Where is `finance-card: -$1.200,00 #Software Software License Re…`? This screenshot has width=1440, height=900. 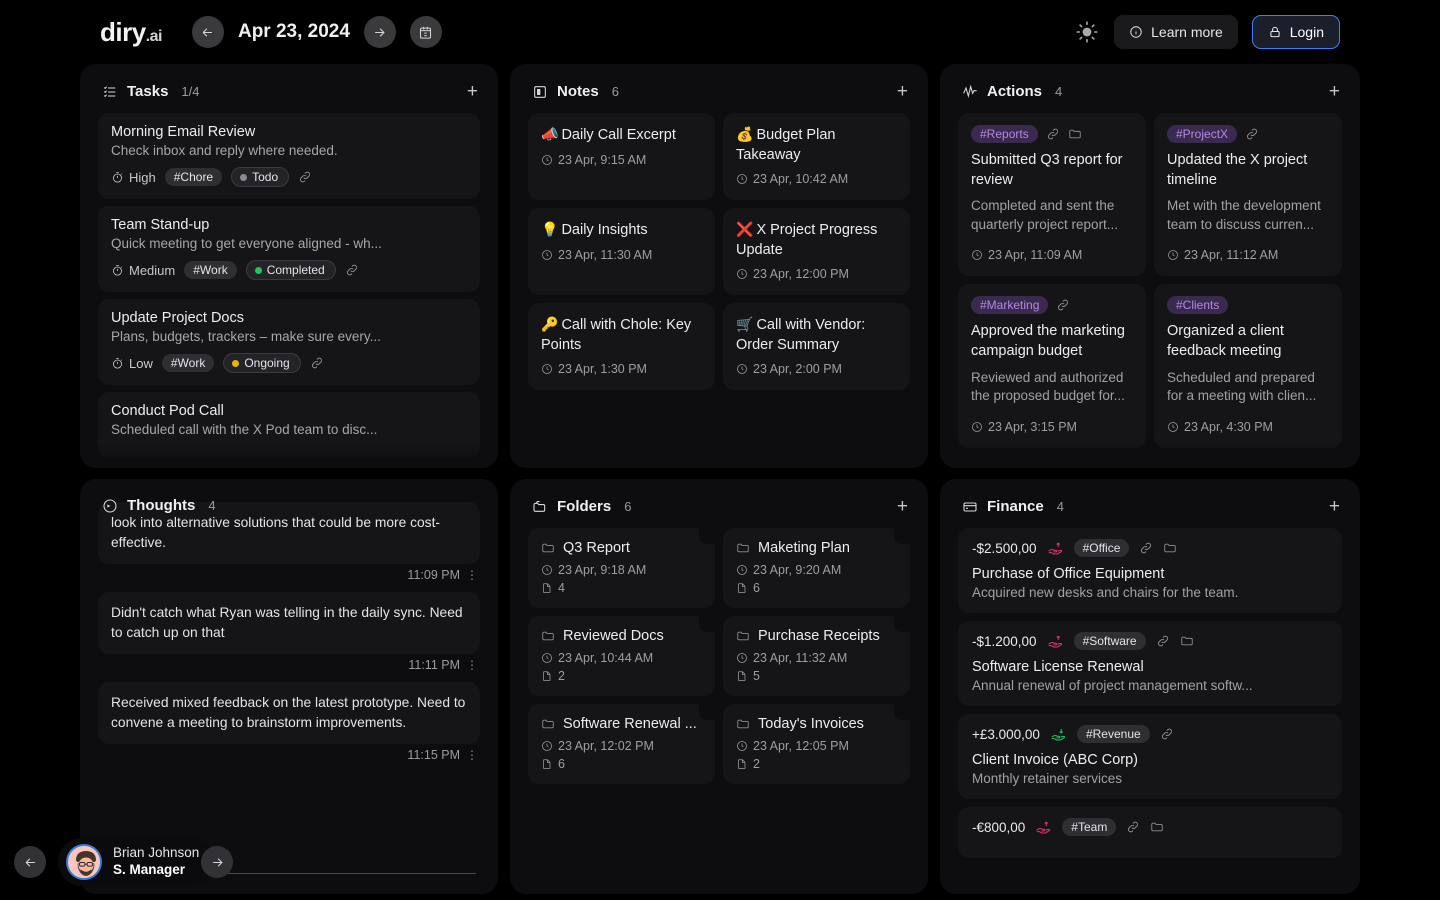
finance-card: -$1.200,00 #Software Software License Re… is located at coordinates (1150, 663).